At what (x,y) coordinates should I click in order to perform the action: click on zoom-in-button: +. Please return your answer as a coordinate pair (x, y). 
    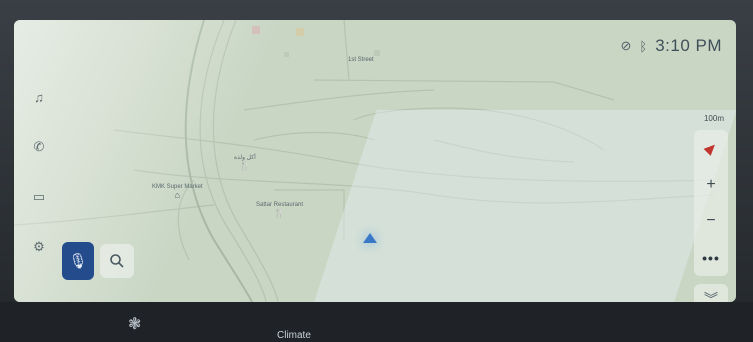
    Looking at the image, I should click on (711, 185).